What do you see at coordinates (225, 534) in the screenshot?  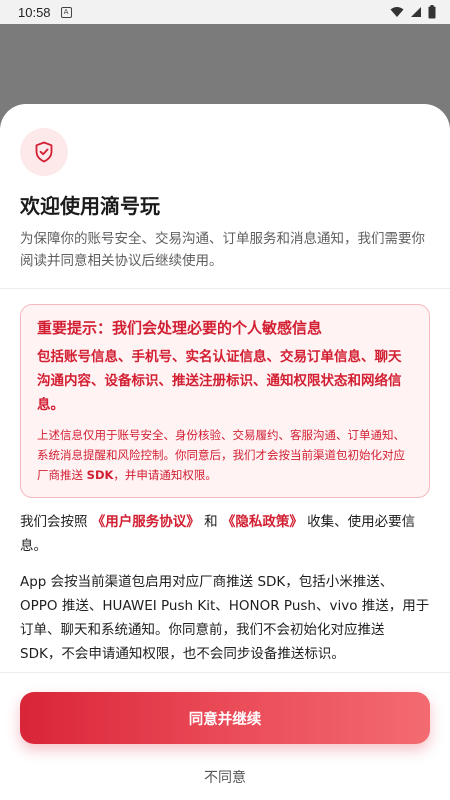 I see `agreement-text: 我们会按照 《用户服务协议》 和 《隐私政策》 收集、使用必要信息。` at bounding box center [225, 534].